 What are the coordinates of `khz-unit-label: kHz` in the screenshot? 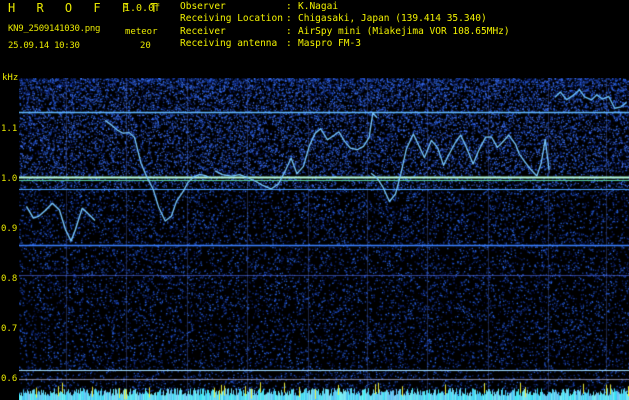 It's located at (10, 78).